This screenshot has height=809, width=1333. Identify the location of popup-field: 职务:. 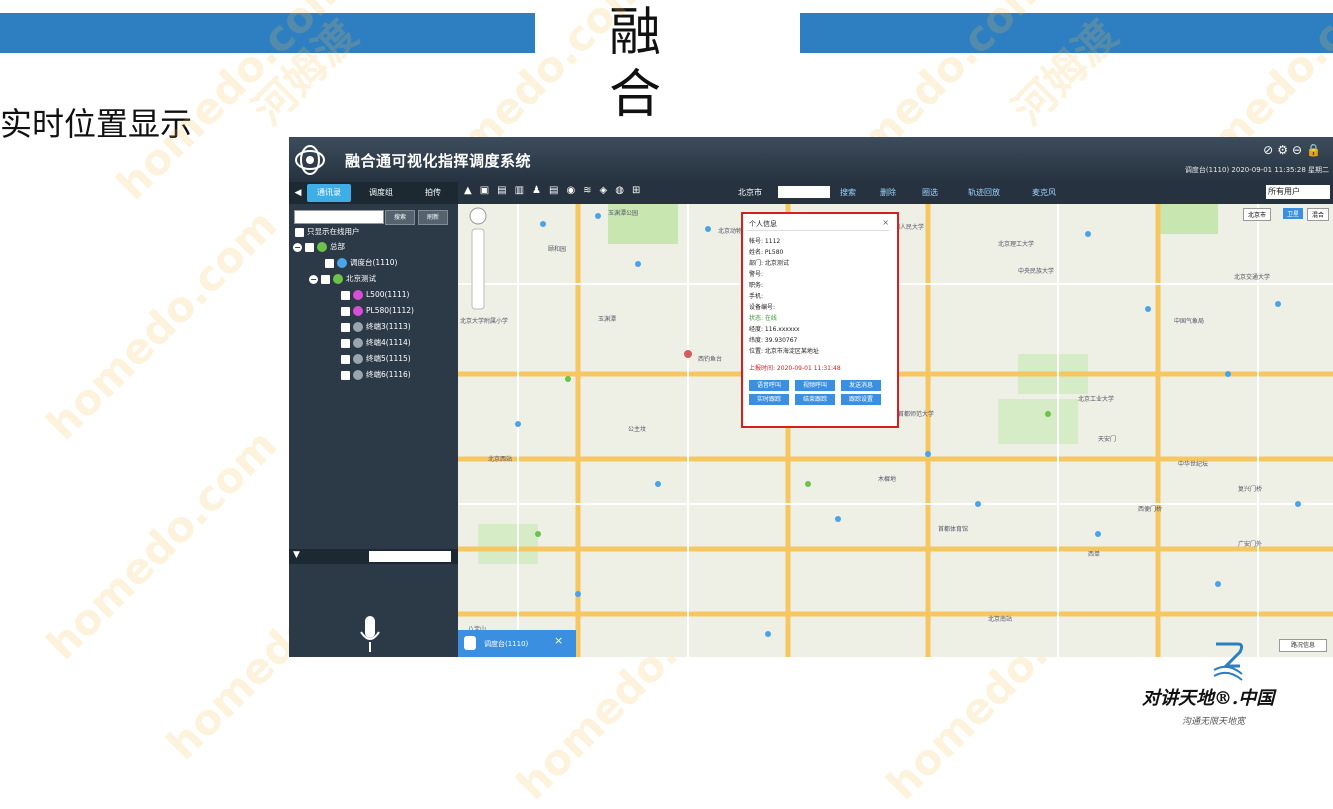
(756, 285).